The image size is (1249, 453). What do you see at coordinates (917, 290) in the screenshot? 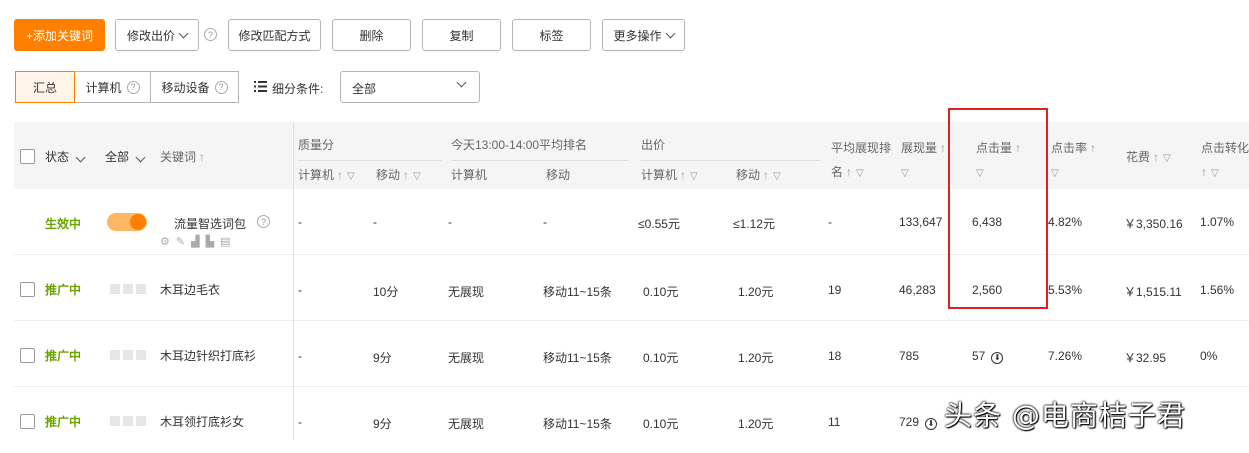
I see `impressions-cell: 46,283` at bounding box center [917, 290].